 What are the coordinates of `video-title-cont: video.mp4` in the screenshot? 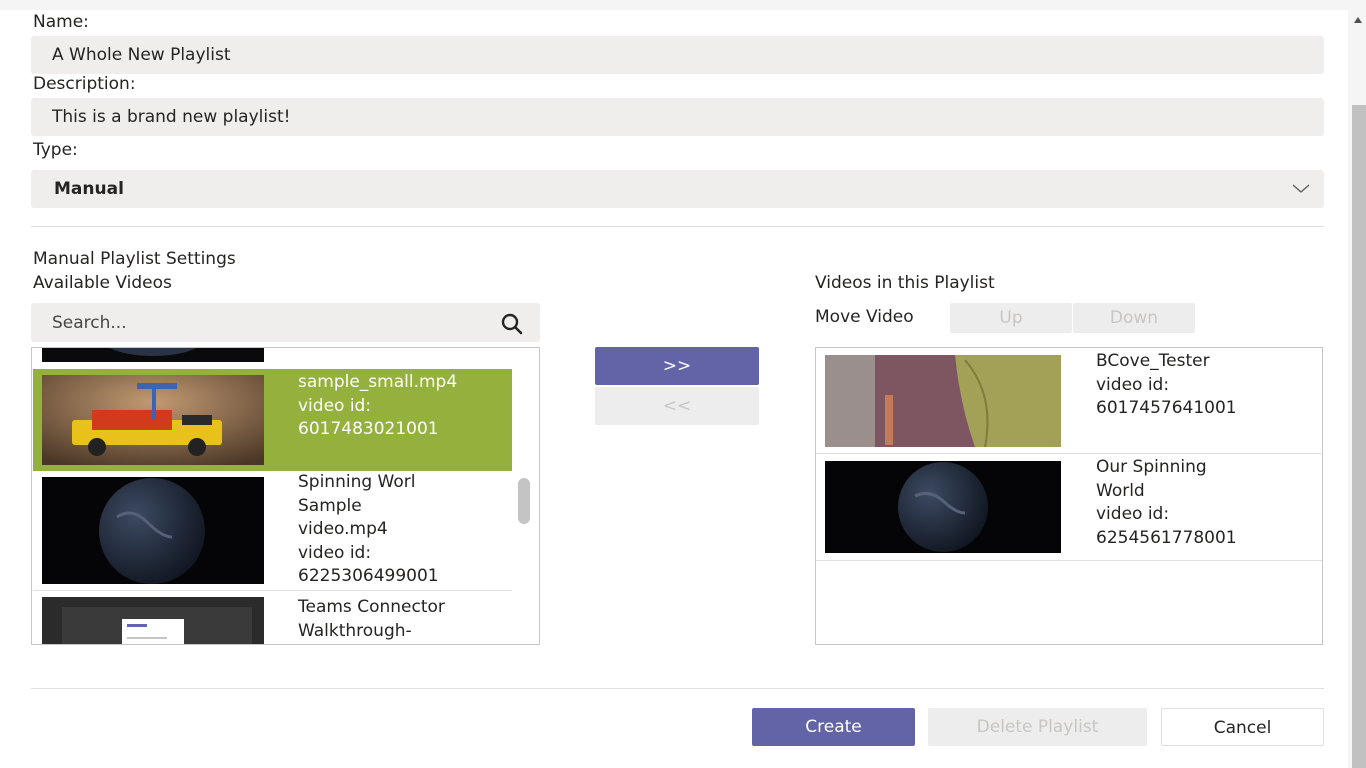 It's located at (343, 529).